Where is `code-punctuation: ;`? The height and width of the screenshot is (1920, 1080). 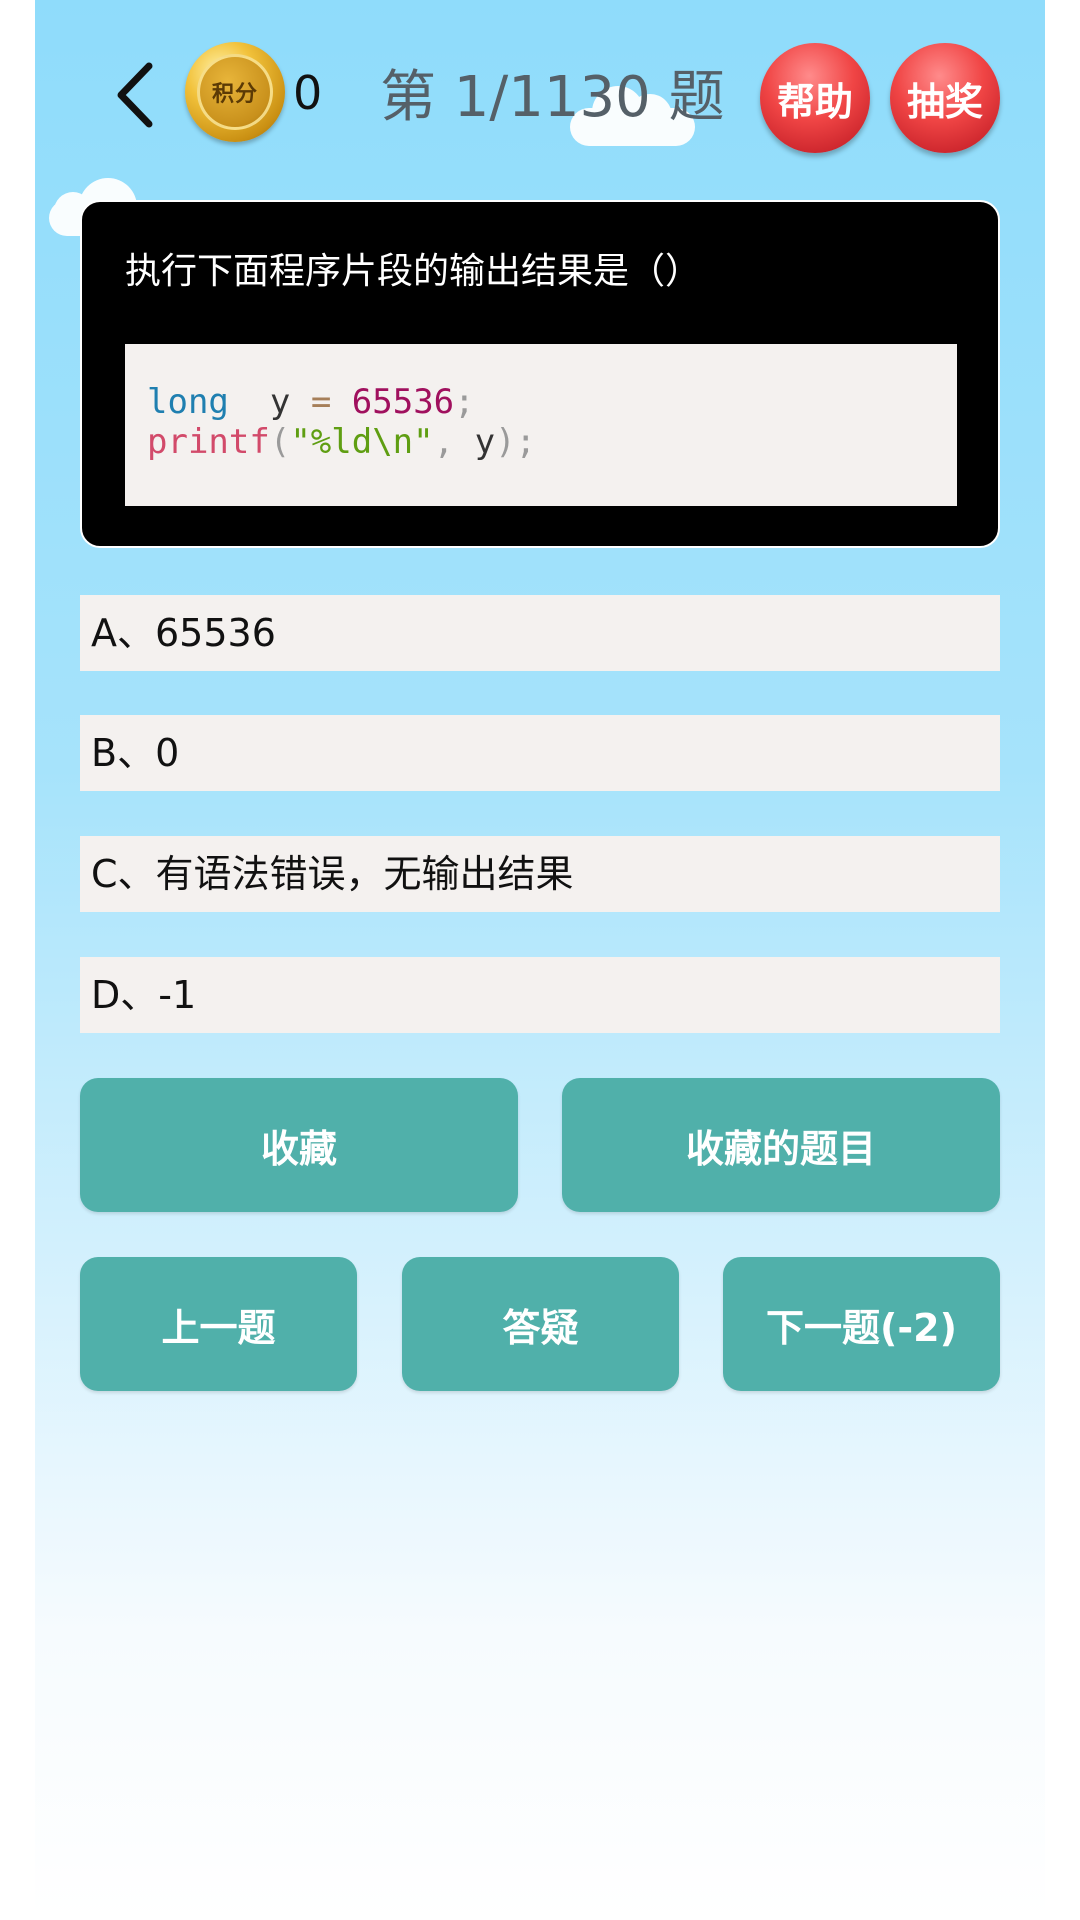
code-punctuation: ; is located at coordinates (464, 402).